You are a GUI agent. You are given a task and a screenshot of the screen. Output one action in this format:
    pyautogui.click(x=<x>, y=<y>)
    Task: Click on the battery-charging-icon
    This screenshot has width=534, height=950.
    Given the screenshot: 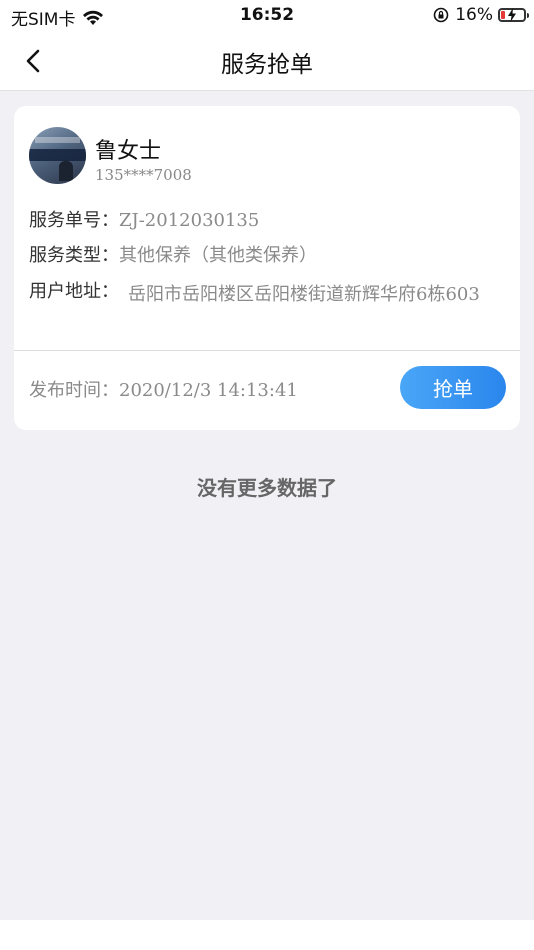 What is the action you would take?
    pyautogui.click(x=513, y=15)
    